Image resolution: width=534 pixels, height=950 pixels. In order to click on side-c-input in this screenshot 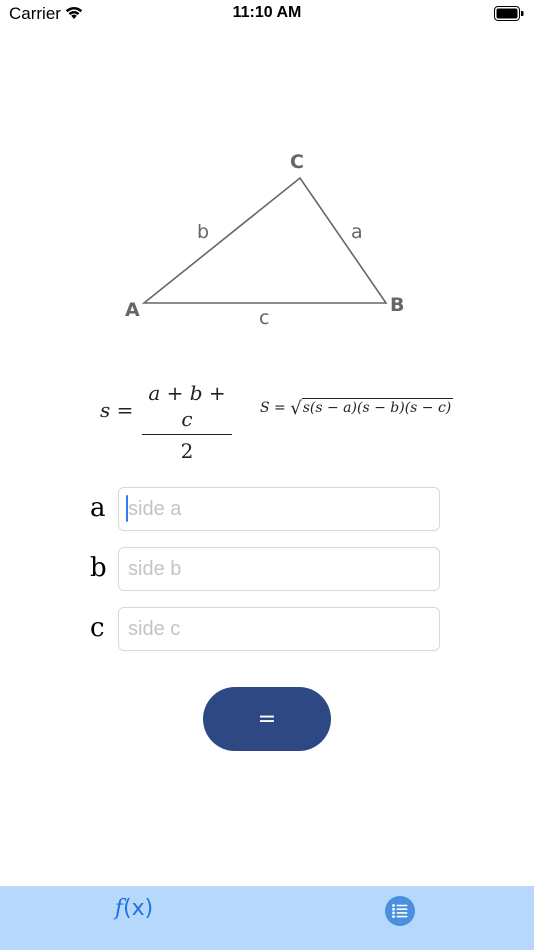, I will do `click(279, 629)`.